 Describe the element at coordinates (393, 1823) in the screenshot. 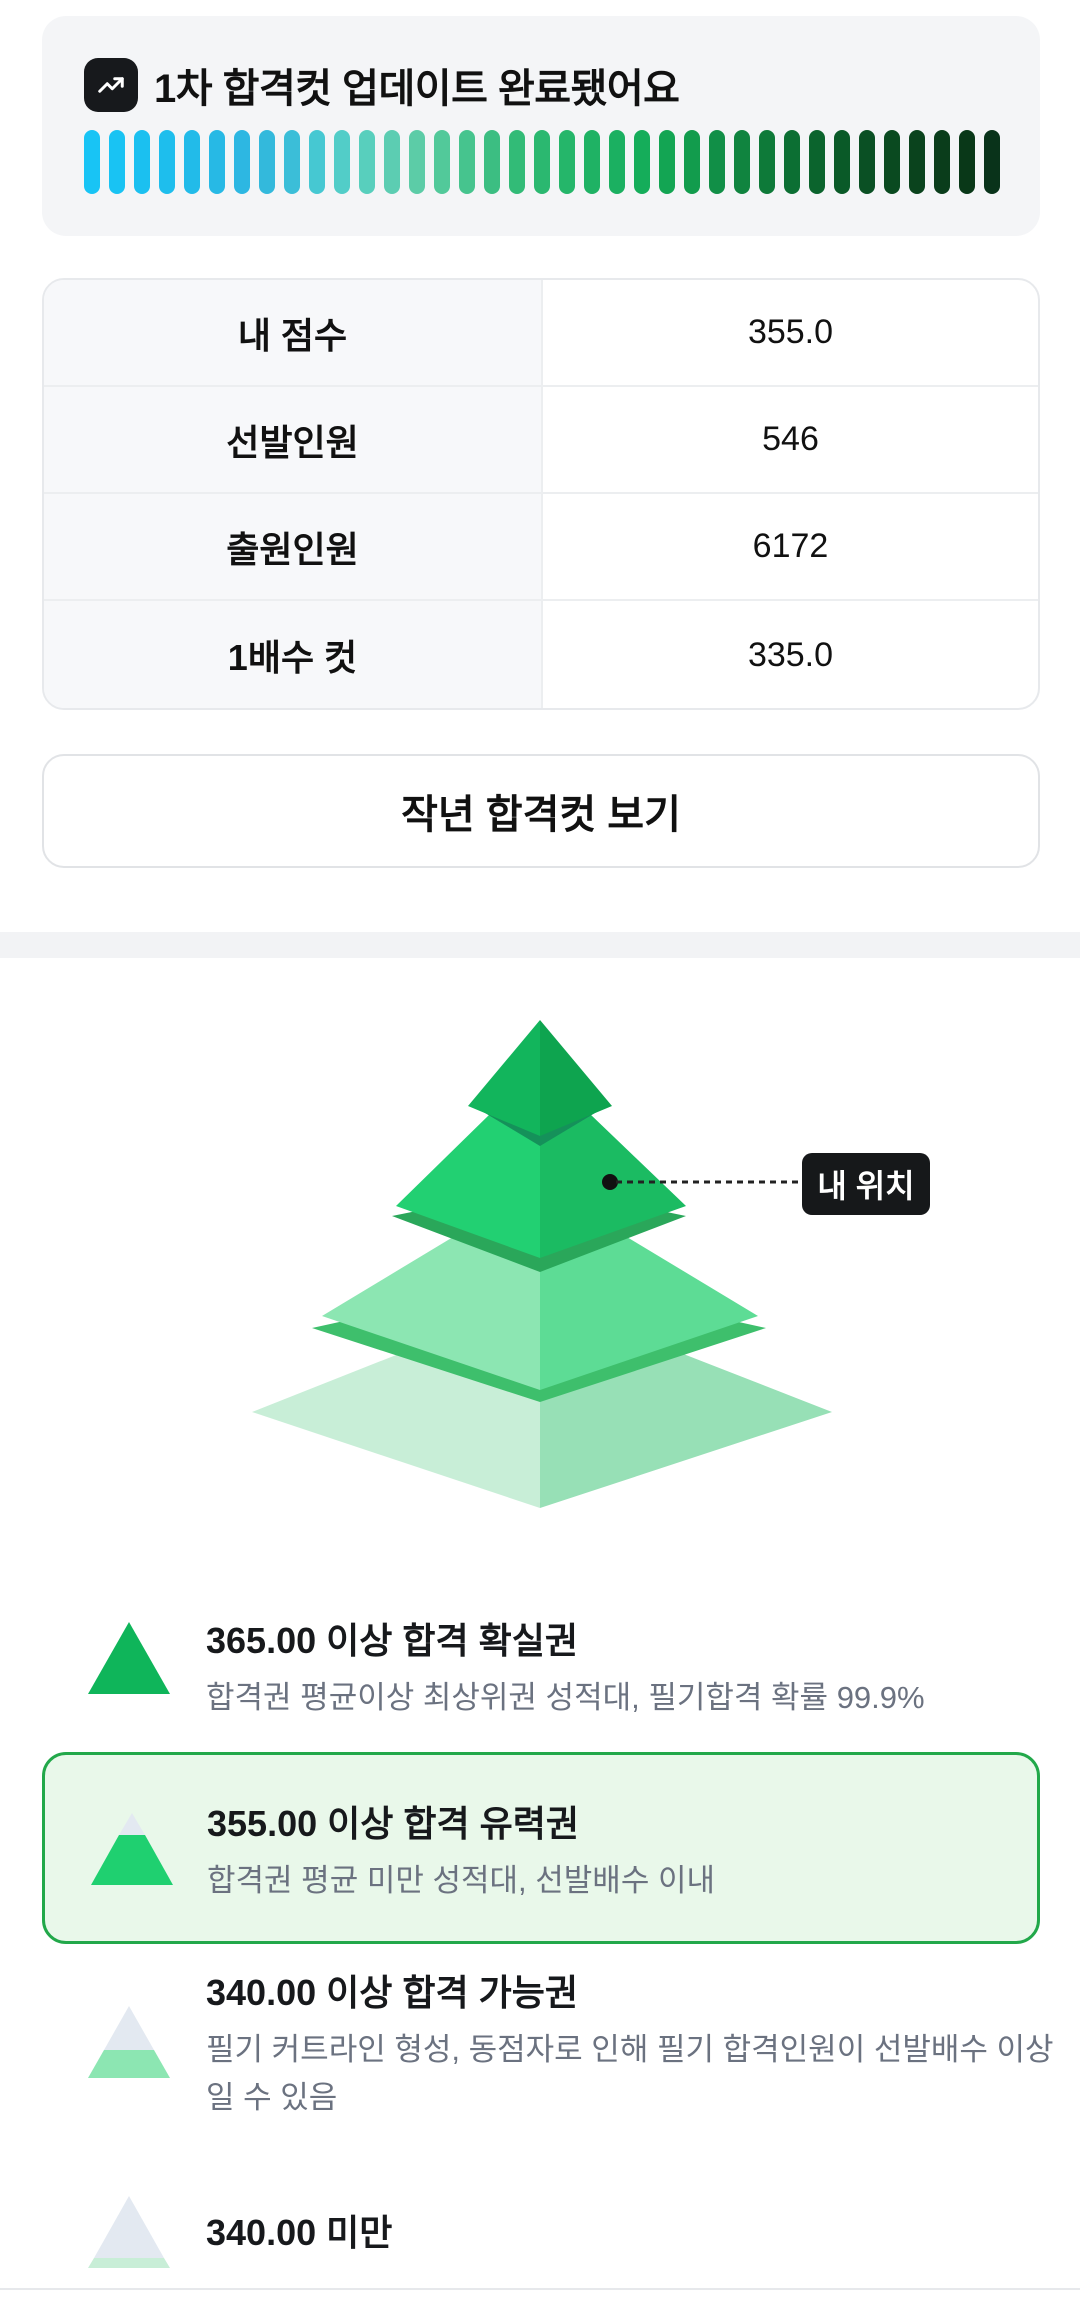

I see `legend-title: 355.00 이상 합격 유력권` at that location.